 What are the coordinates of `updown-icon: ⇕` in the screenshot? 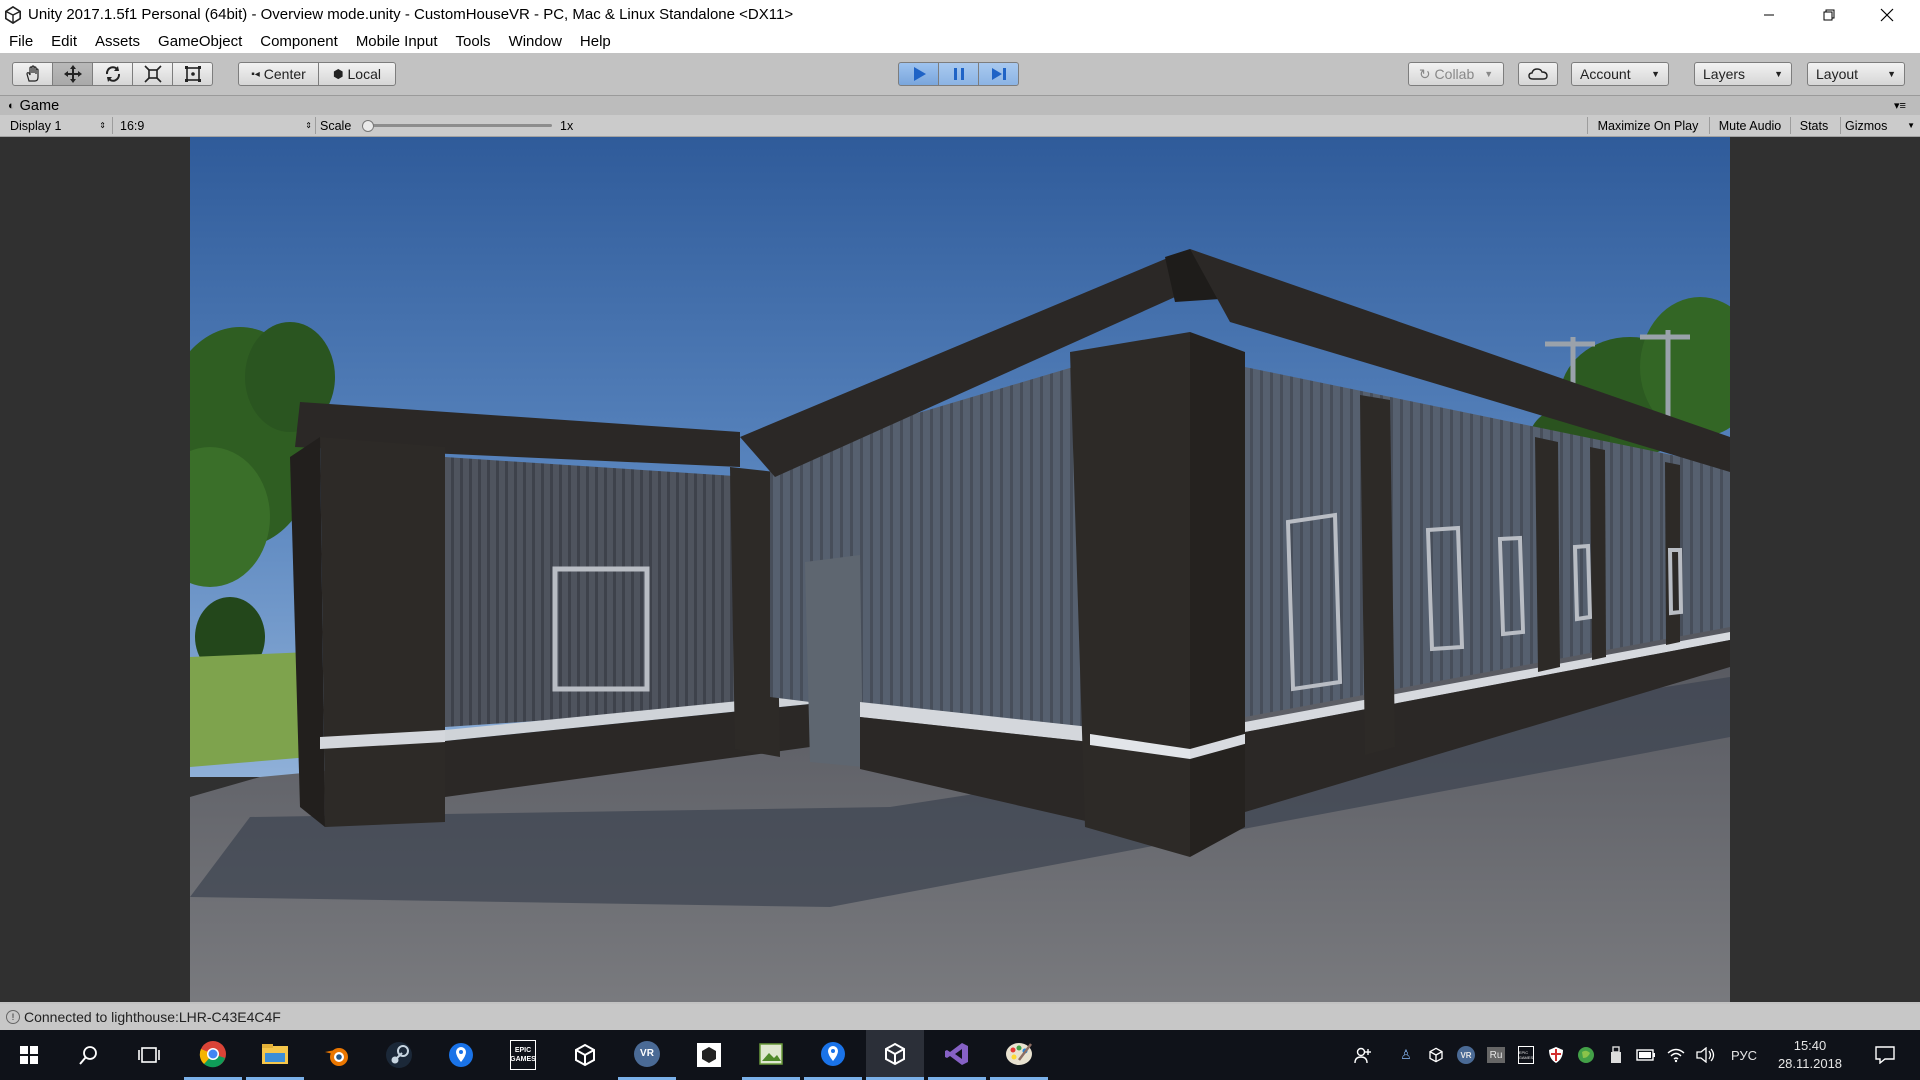 It's located at (102, 125).